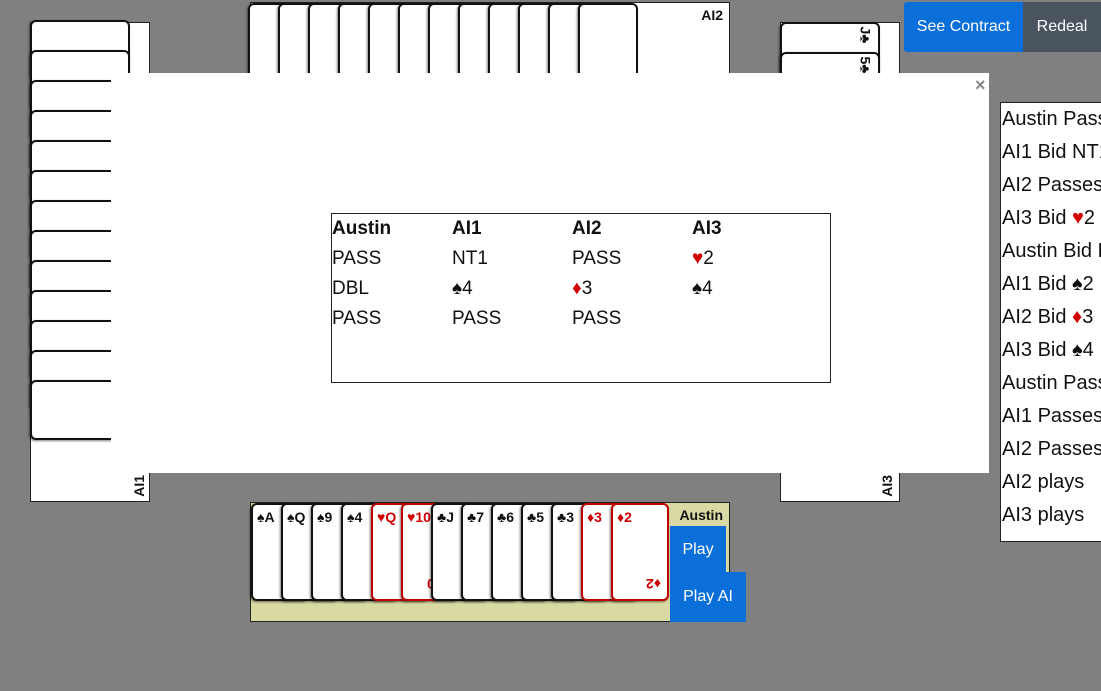 This screenshot has height=691, width=1101. I want to click on bid-cell: ♦3, so click(632, 289).